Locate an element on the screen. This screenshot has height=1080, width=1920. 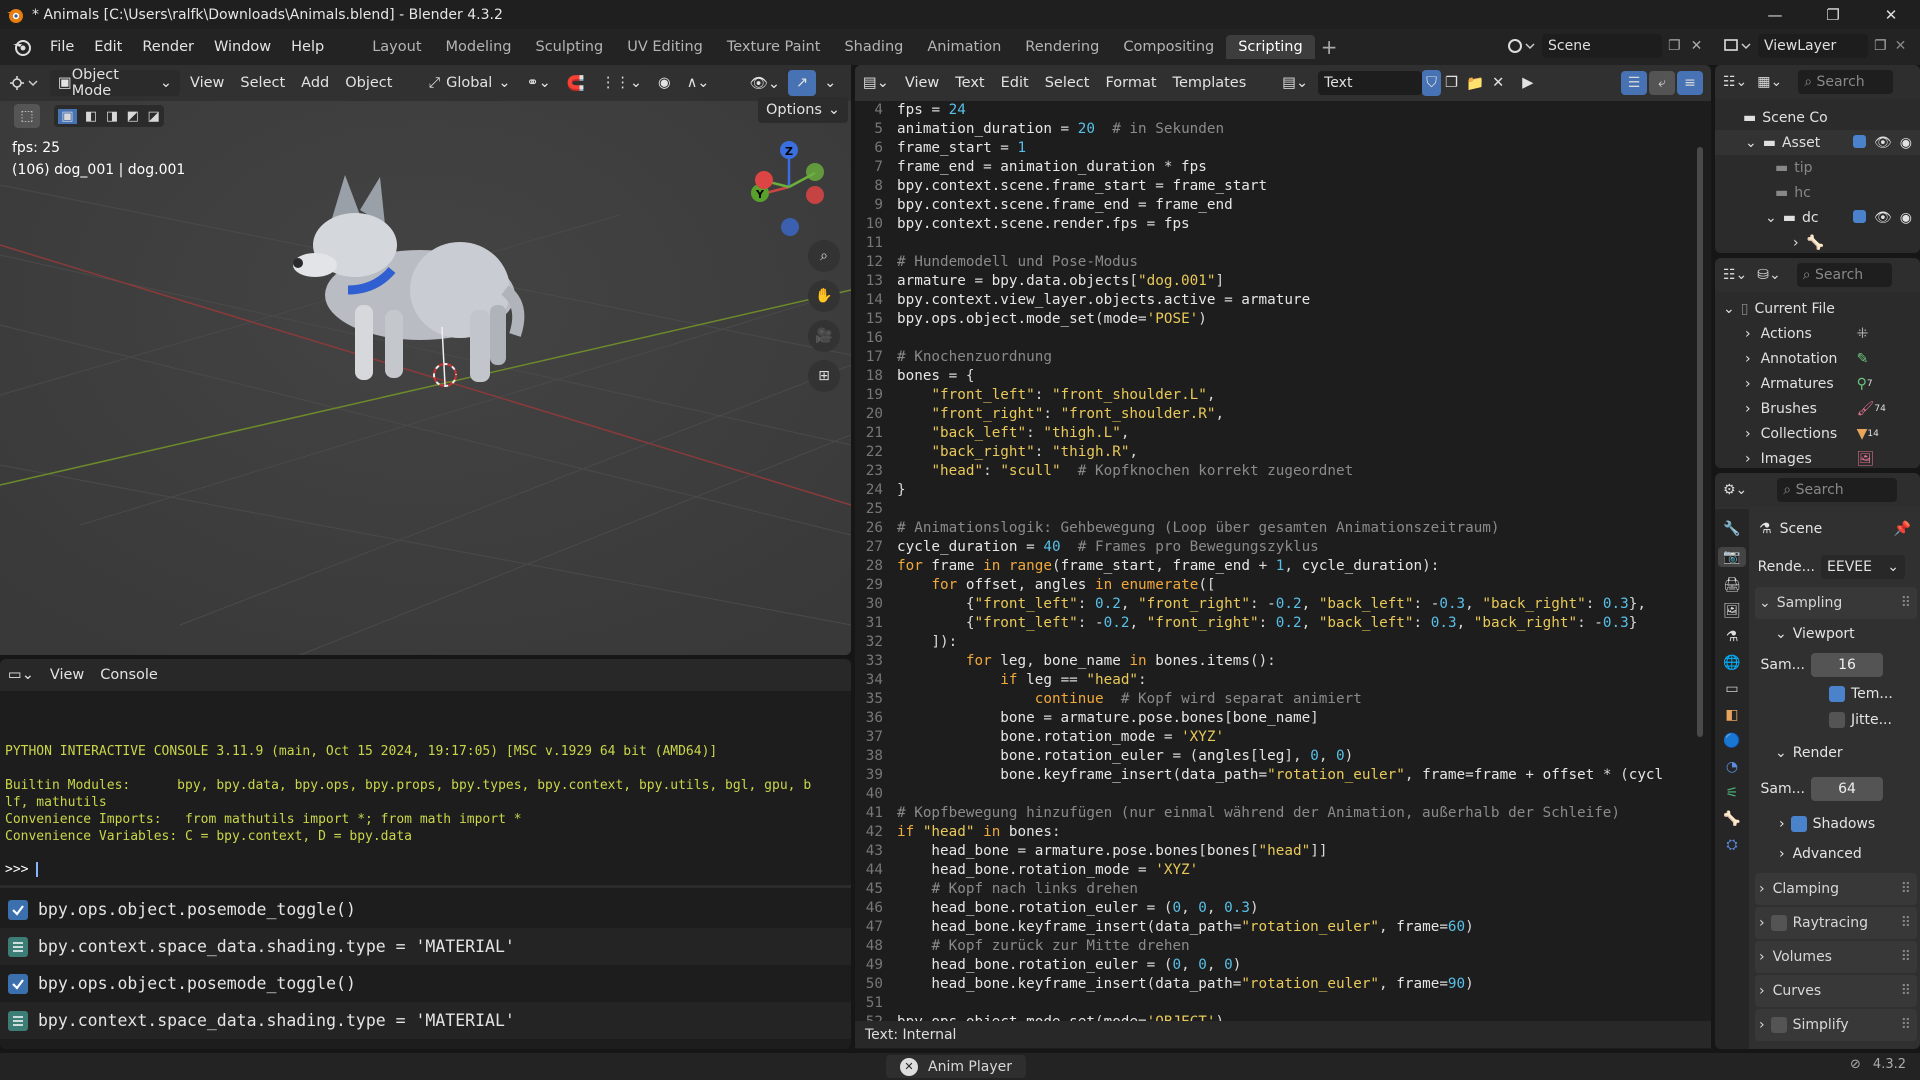
console-editor-type-icon: ▭⌄ is located at coordinates (21, 675).